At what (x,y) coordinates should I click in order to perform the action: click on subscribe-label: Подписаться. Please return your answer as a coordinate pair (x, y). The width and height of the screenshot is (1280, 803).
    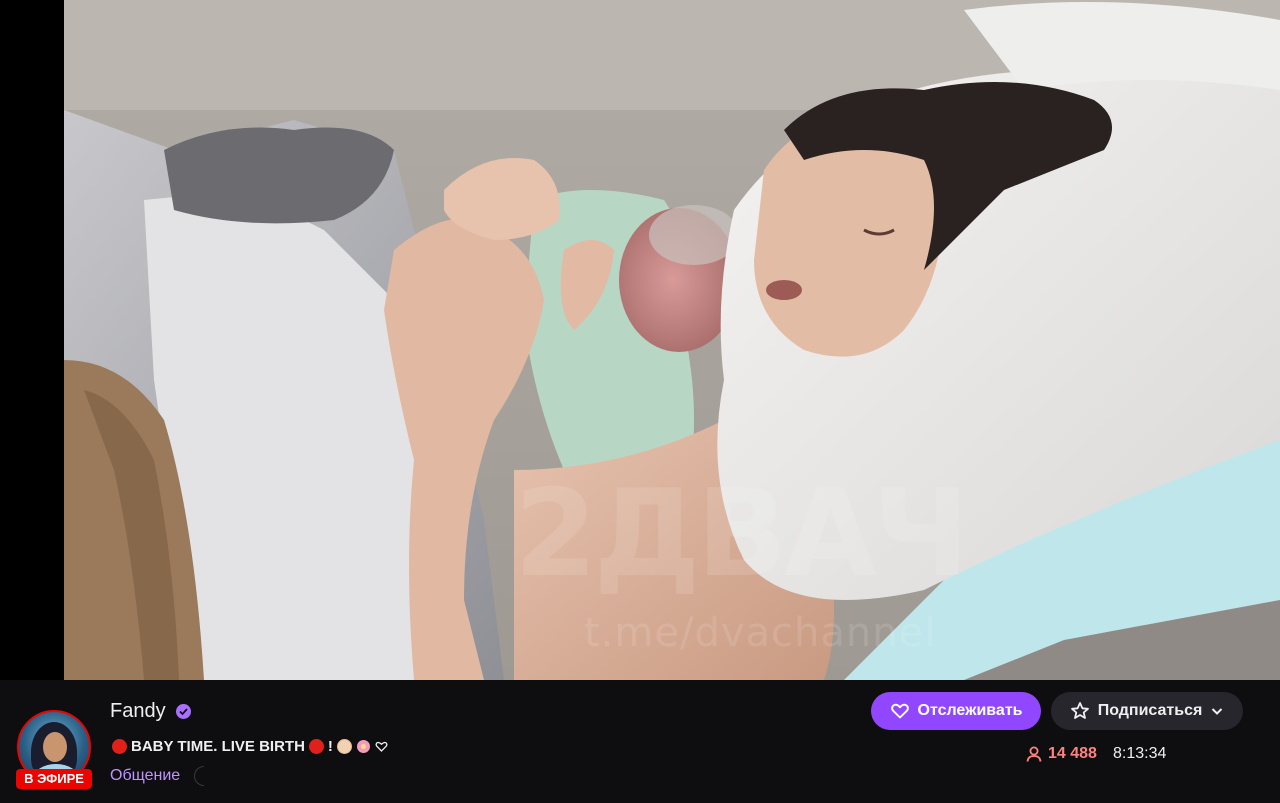
    Looking at the image, I should click on (1150, 710).